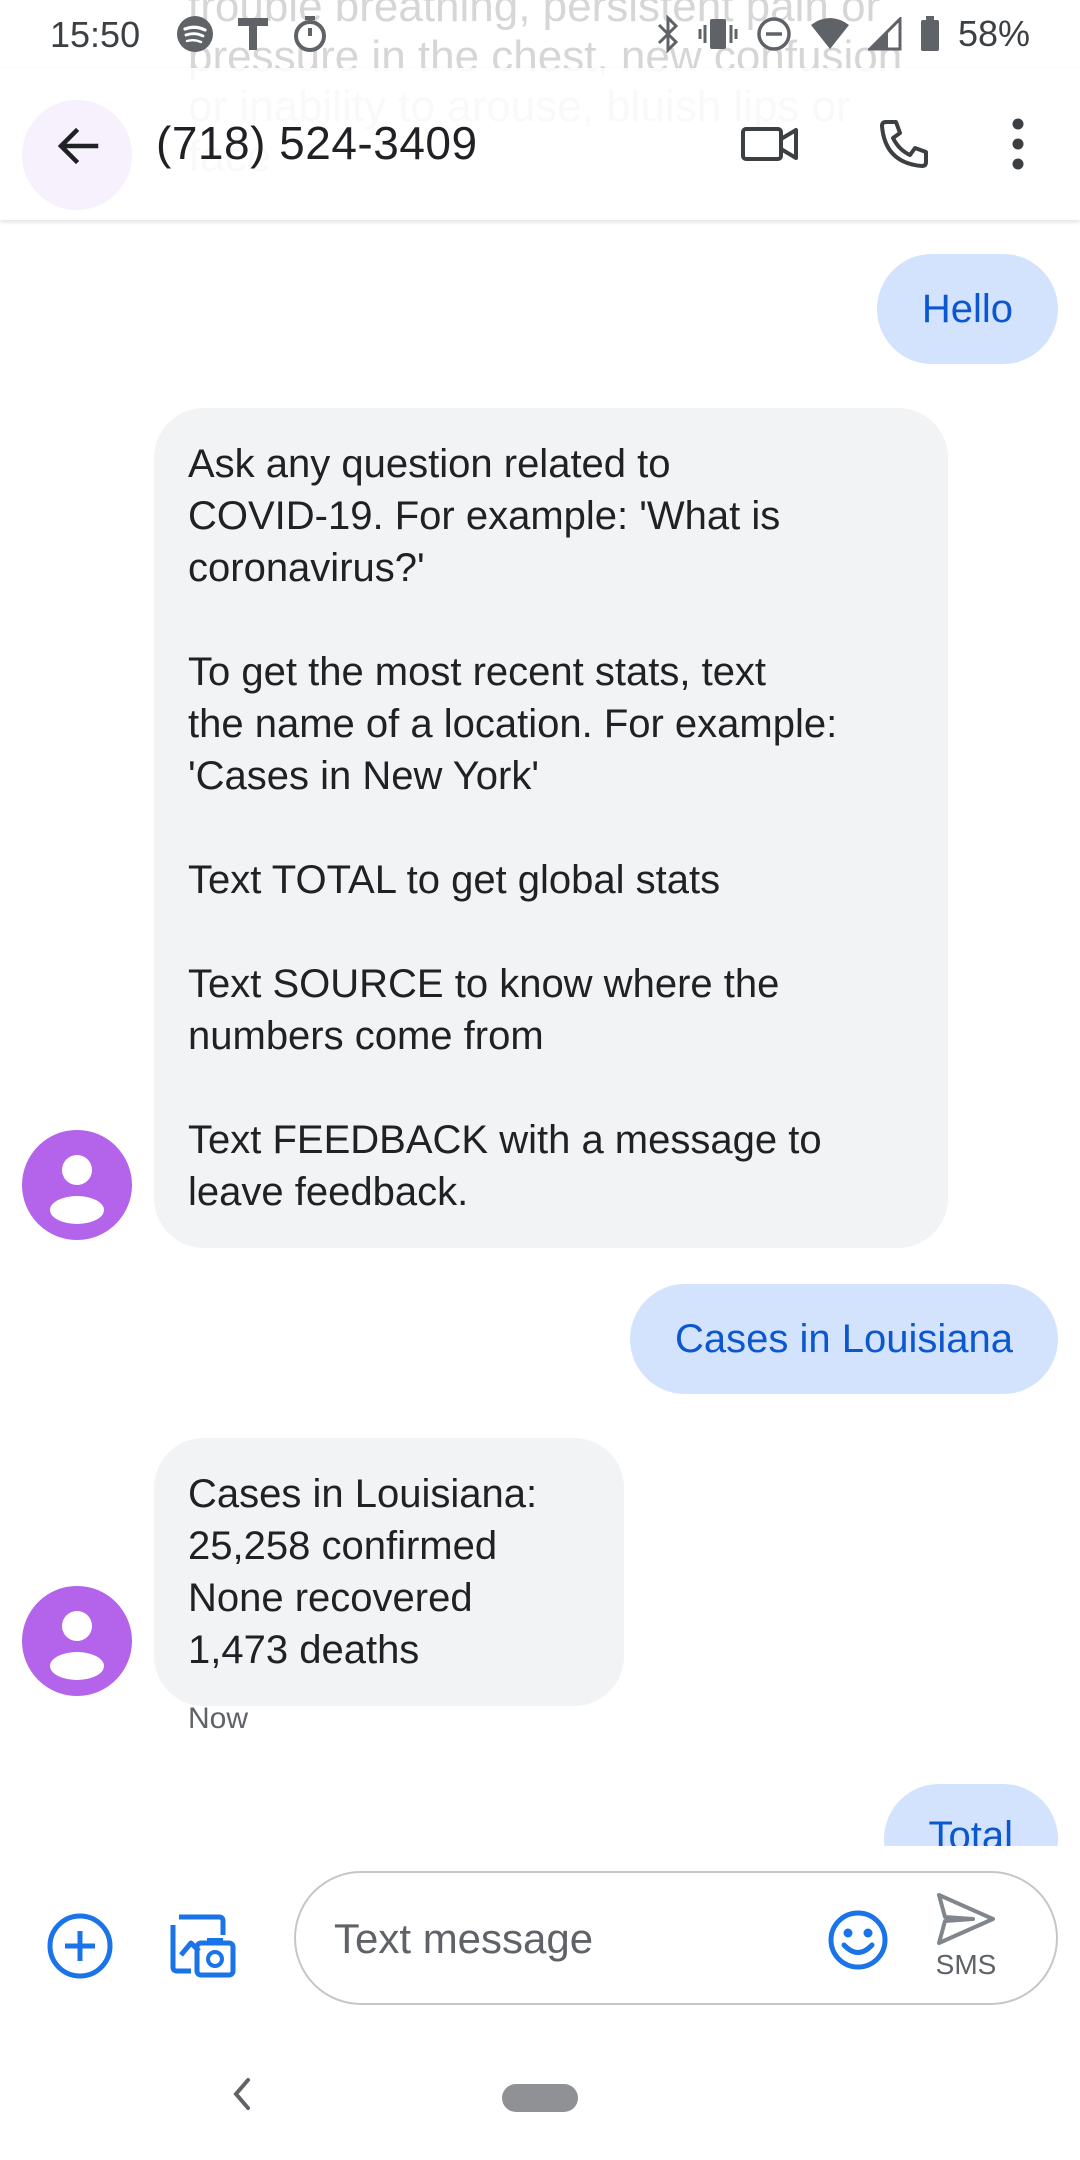 The height and width of the screenshot is (2160, 1080). Describe the element at coordinates (884, 34) in the screenshot. I see `cell-signal-icon` at that location.